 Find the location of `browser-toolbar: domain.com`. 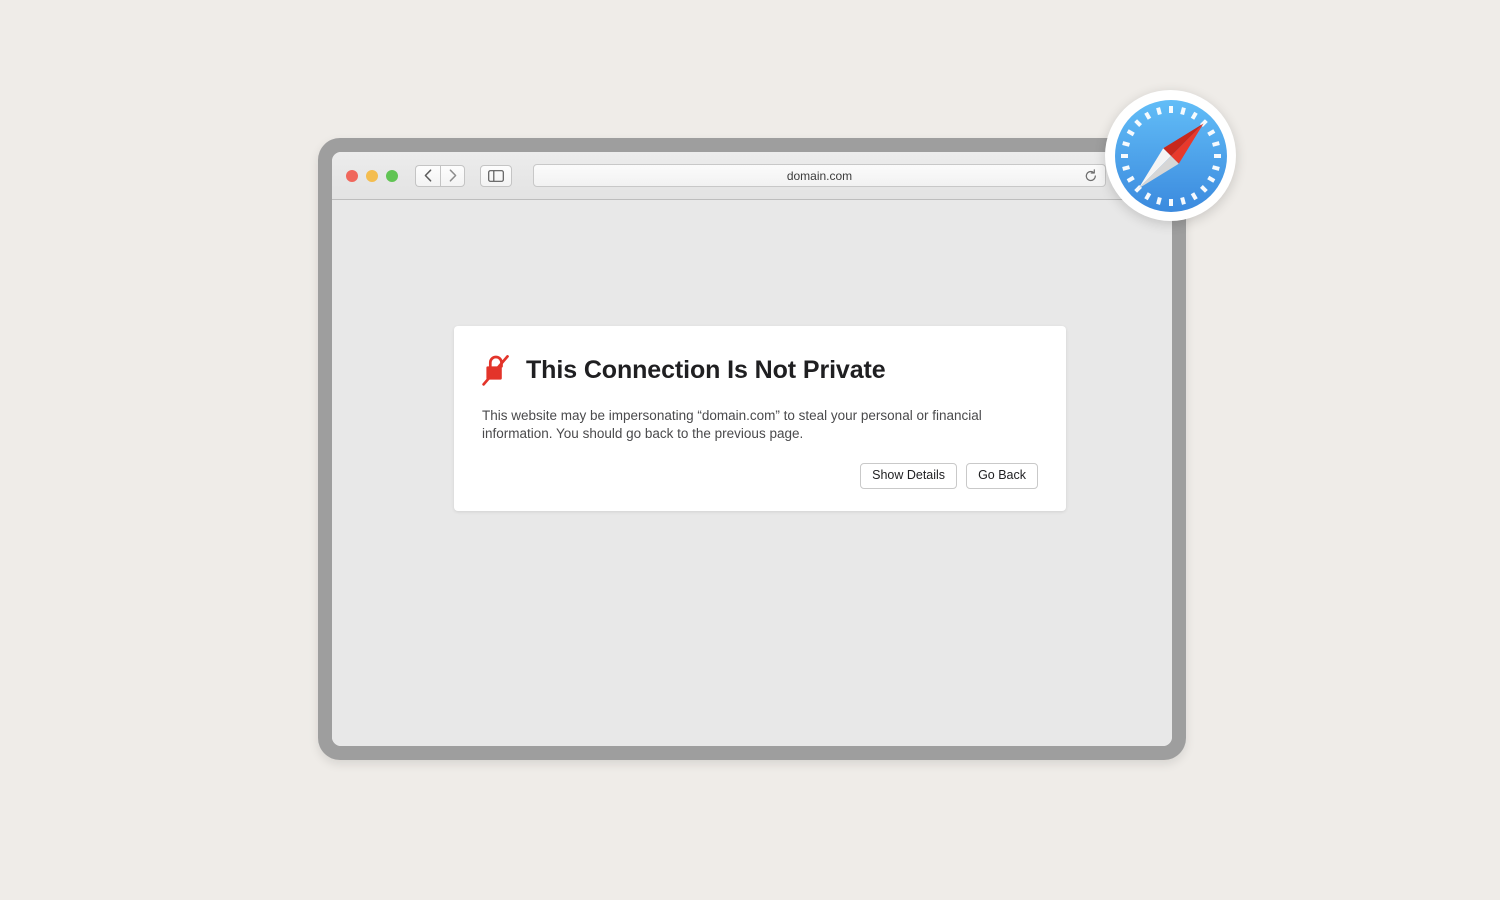

browser-toolbar: domain.com is located at coordinates (752, 176).